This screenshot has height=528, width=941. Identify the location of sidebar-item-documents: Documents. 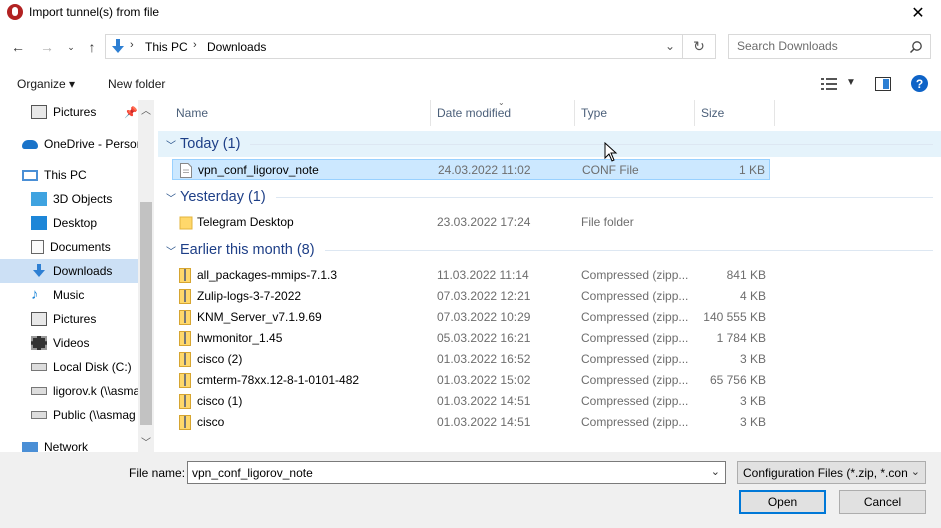
(84, 247).